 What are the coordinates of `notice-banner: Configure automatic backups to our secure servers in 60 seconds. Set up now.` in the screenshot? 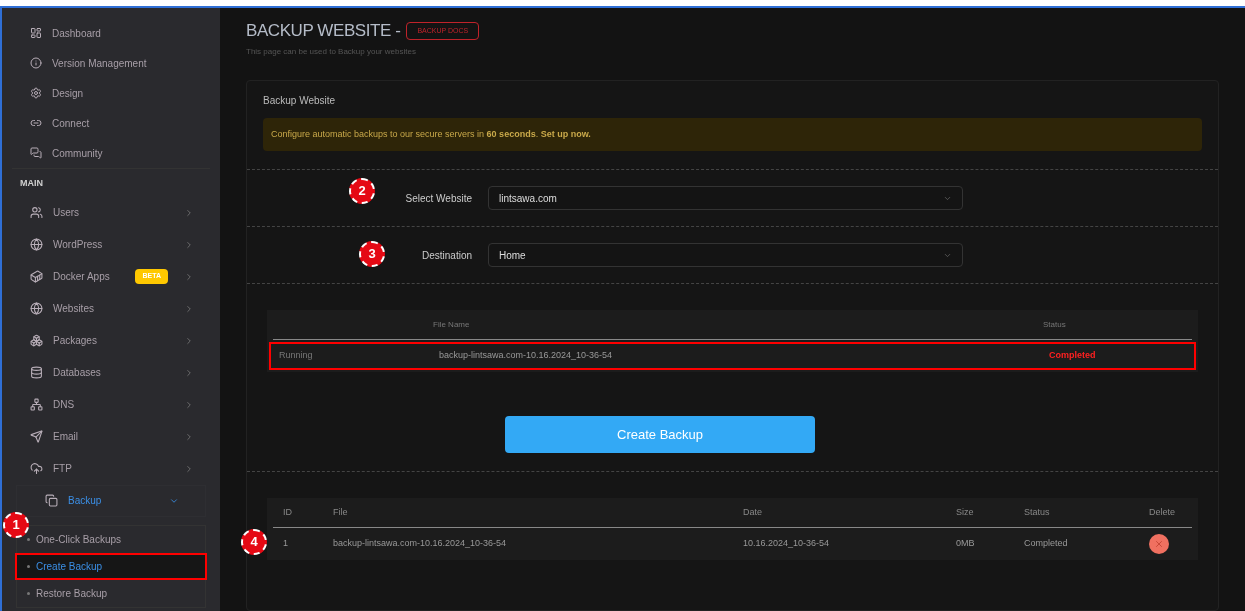 It's located at (732, 134).